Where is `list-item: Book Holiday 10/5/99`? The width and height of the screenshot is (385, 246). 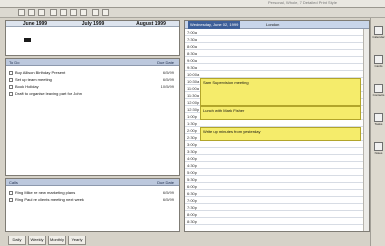 list-item: Book Holiday 10/5/99 is located at coordinates (92, 87).